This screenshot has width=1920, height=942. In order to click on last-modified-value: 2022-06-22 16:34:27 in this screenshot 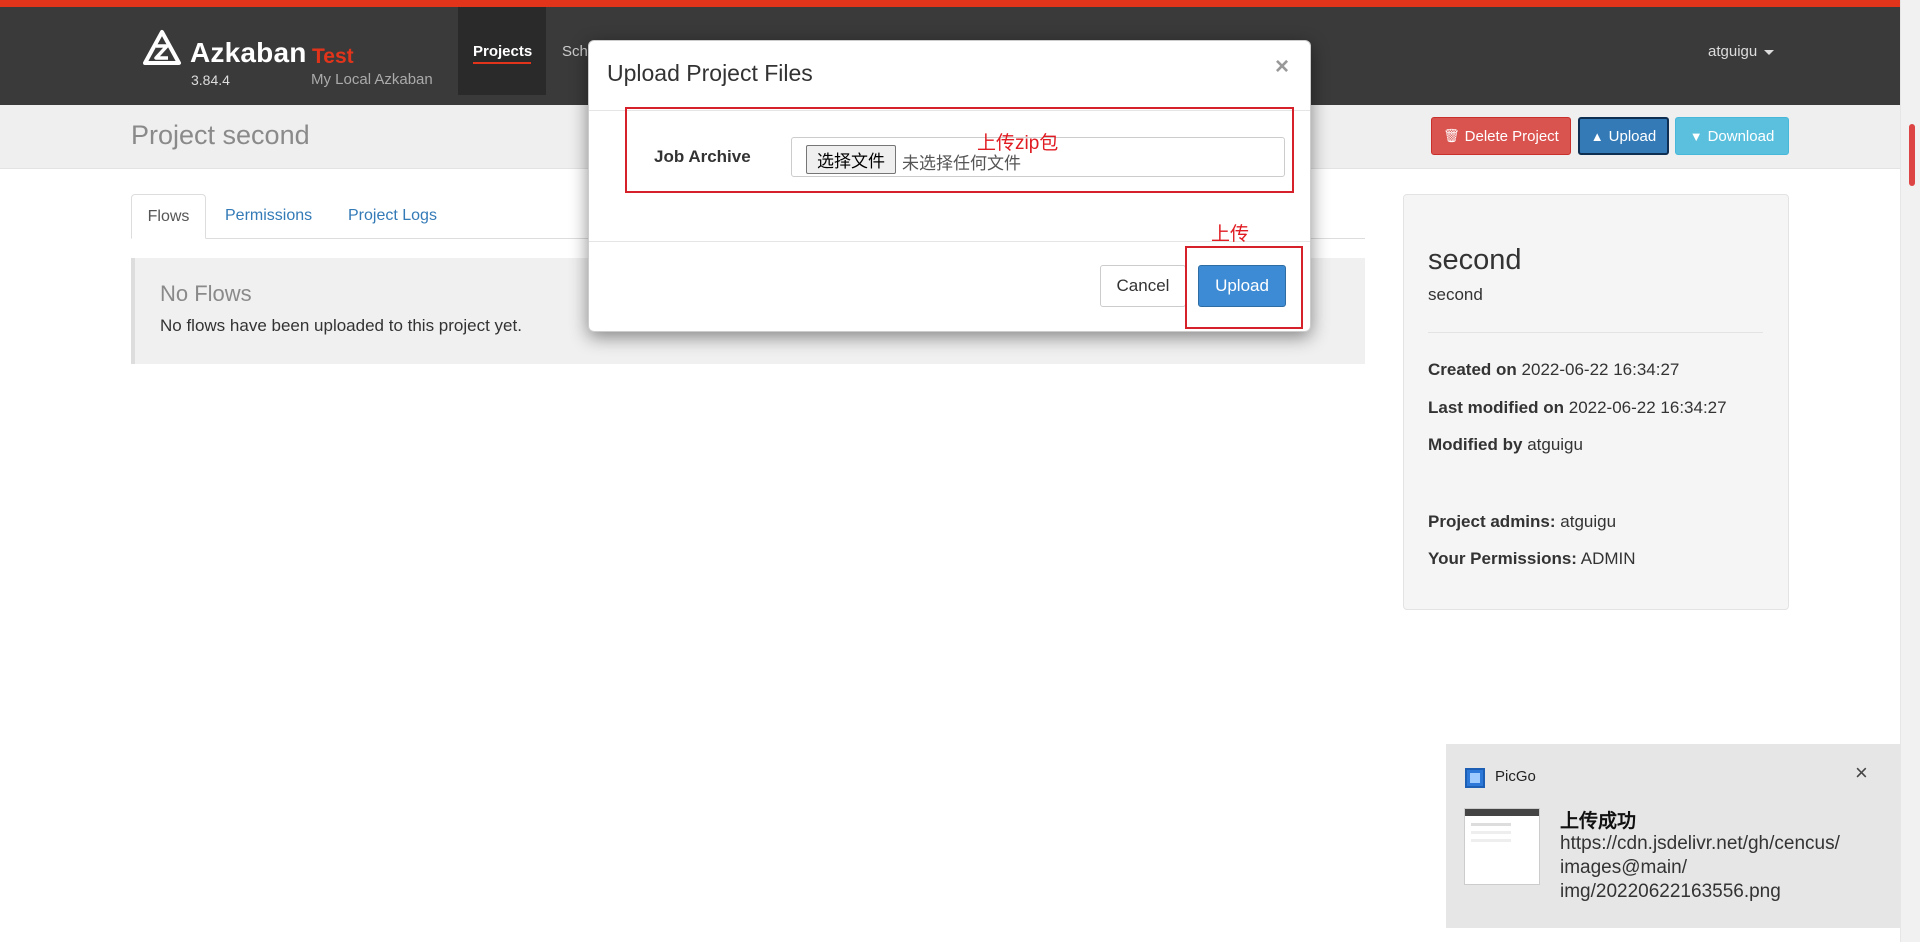, I will do `click(1647, 407)`.